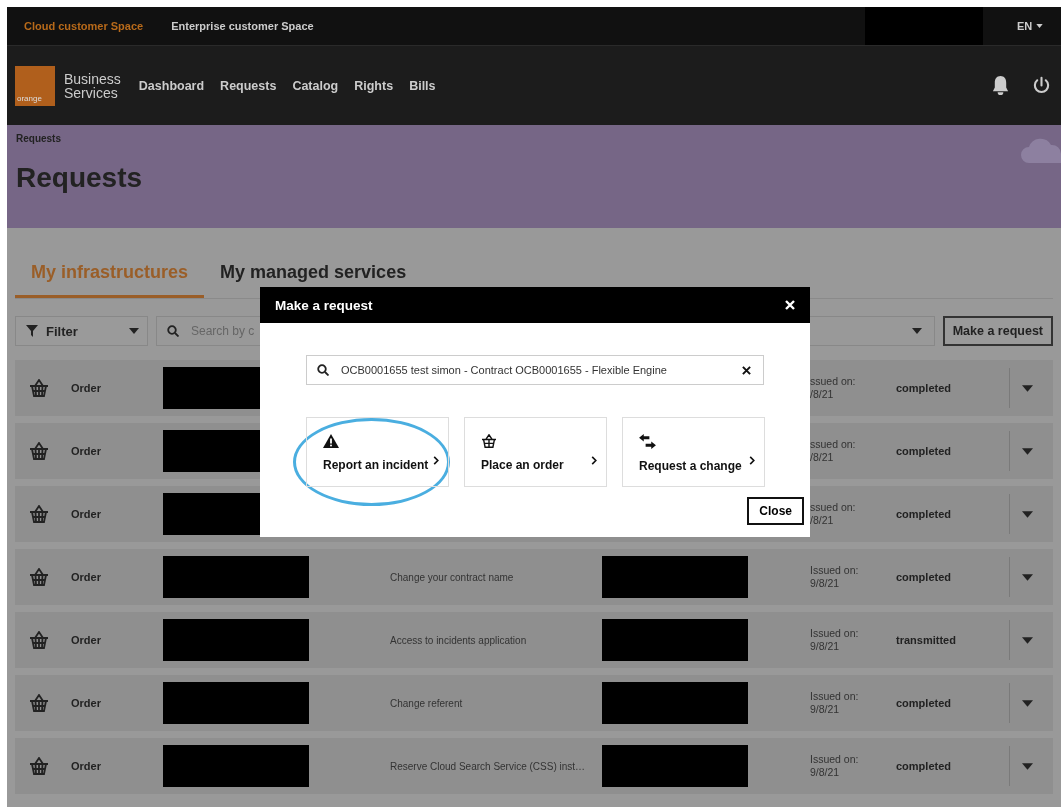 The image size is (1061, 807). What do you see at coordinates (324, 305) in the screenshot?
I see `dialog-title: Make a request` at bounding box center [324, 305].